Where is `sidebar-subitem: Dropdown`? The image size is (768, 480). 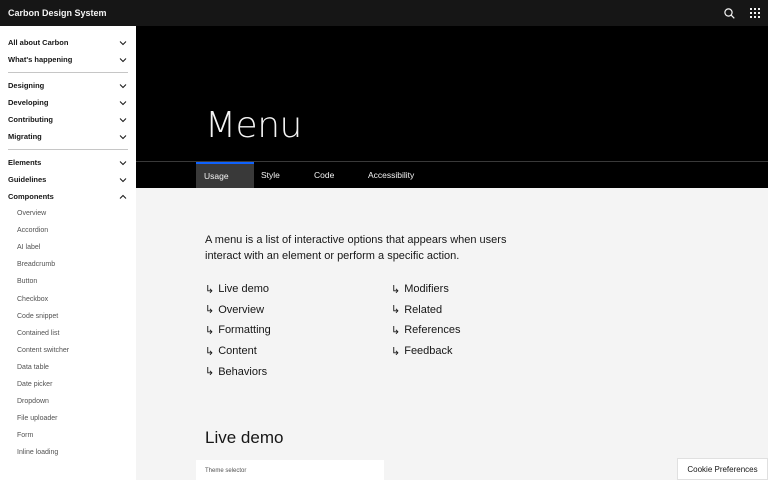
sidebar-subitem: Dropdown is located at coordinates (68, 401).